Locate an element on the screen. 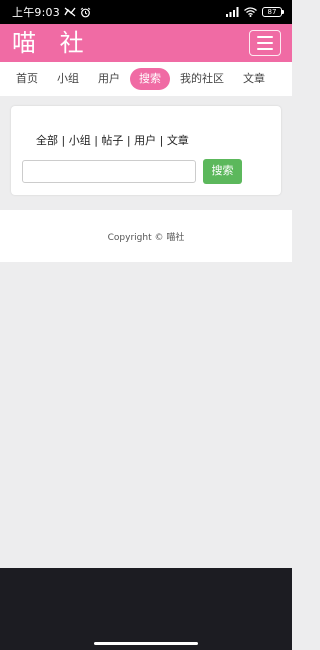 The image size is (320, 650). search-input is located at coordinates (109, 171).